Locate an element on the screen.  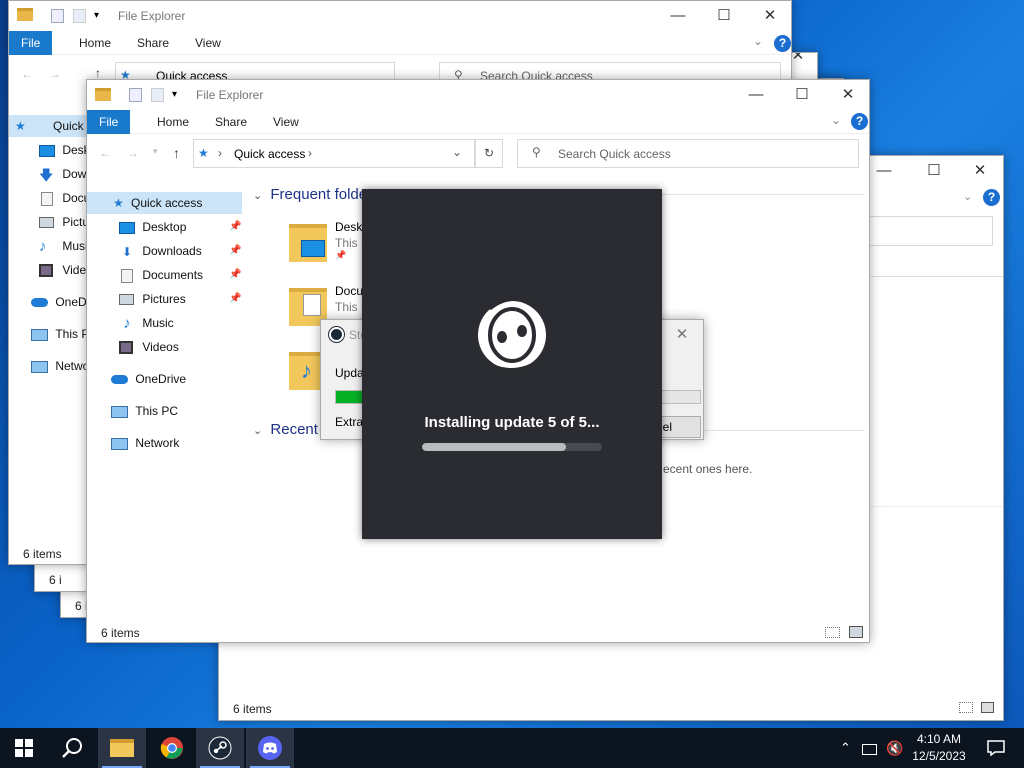
nav-label: Music is located at coordinates (158, 323).